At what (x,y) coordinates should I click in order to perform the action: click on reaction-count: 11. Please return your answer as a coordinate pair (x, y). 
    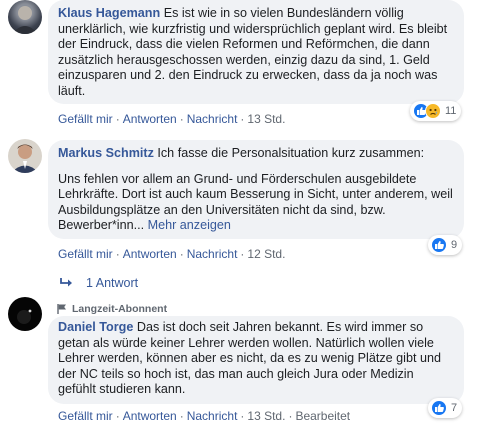
    Looking at the image, I should click on (451, 111).